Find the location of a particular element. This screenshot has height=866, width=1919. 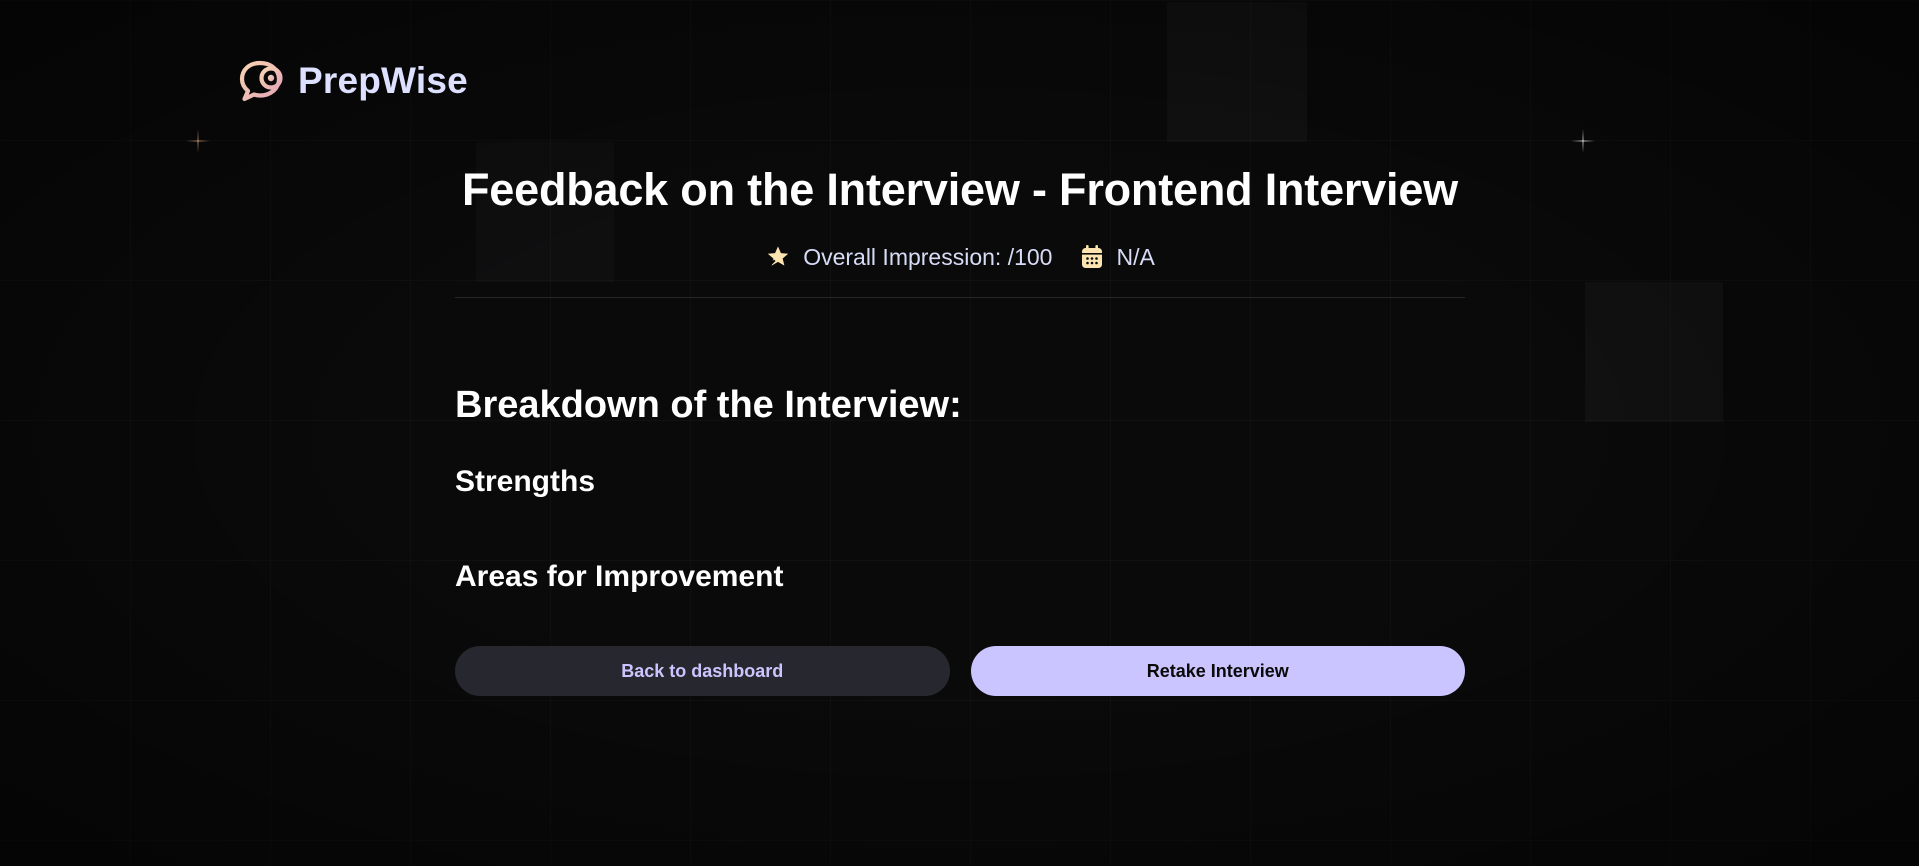

feedback-meta: Overall Impression: /100 N/A is located at coordinates (960, 257).